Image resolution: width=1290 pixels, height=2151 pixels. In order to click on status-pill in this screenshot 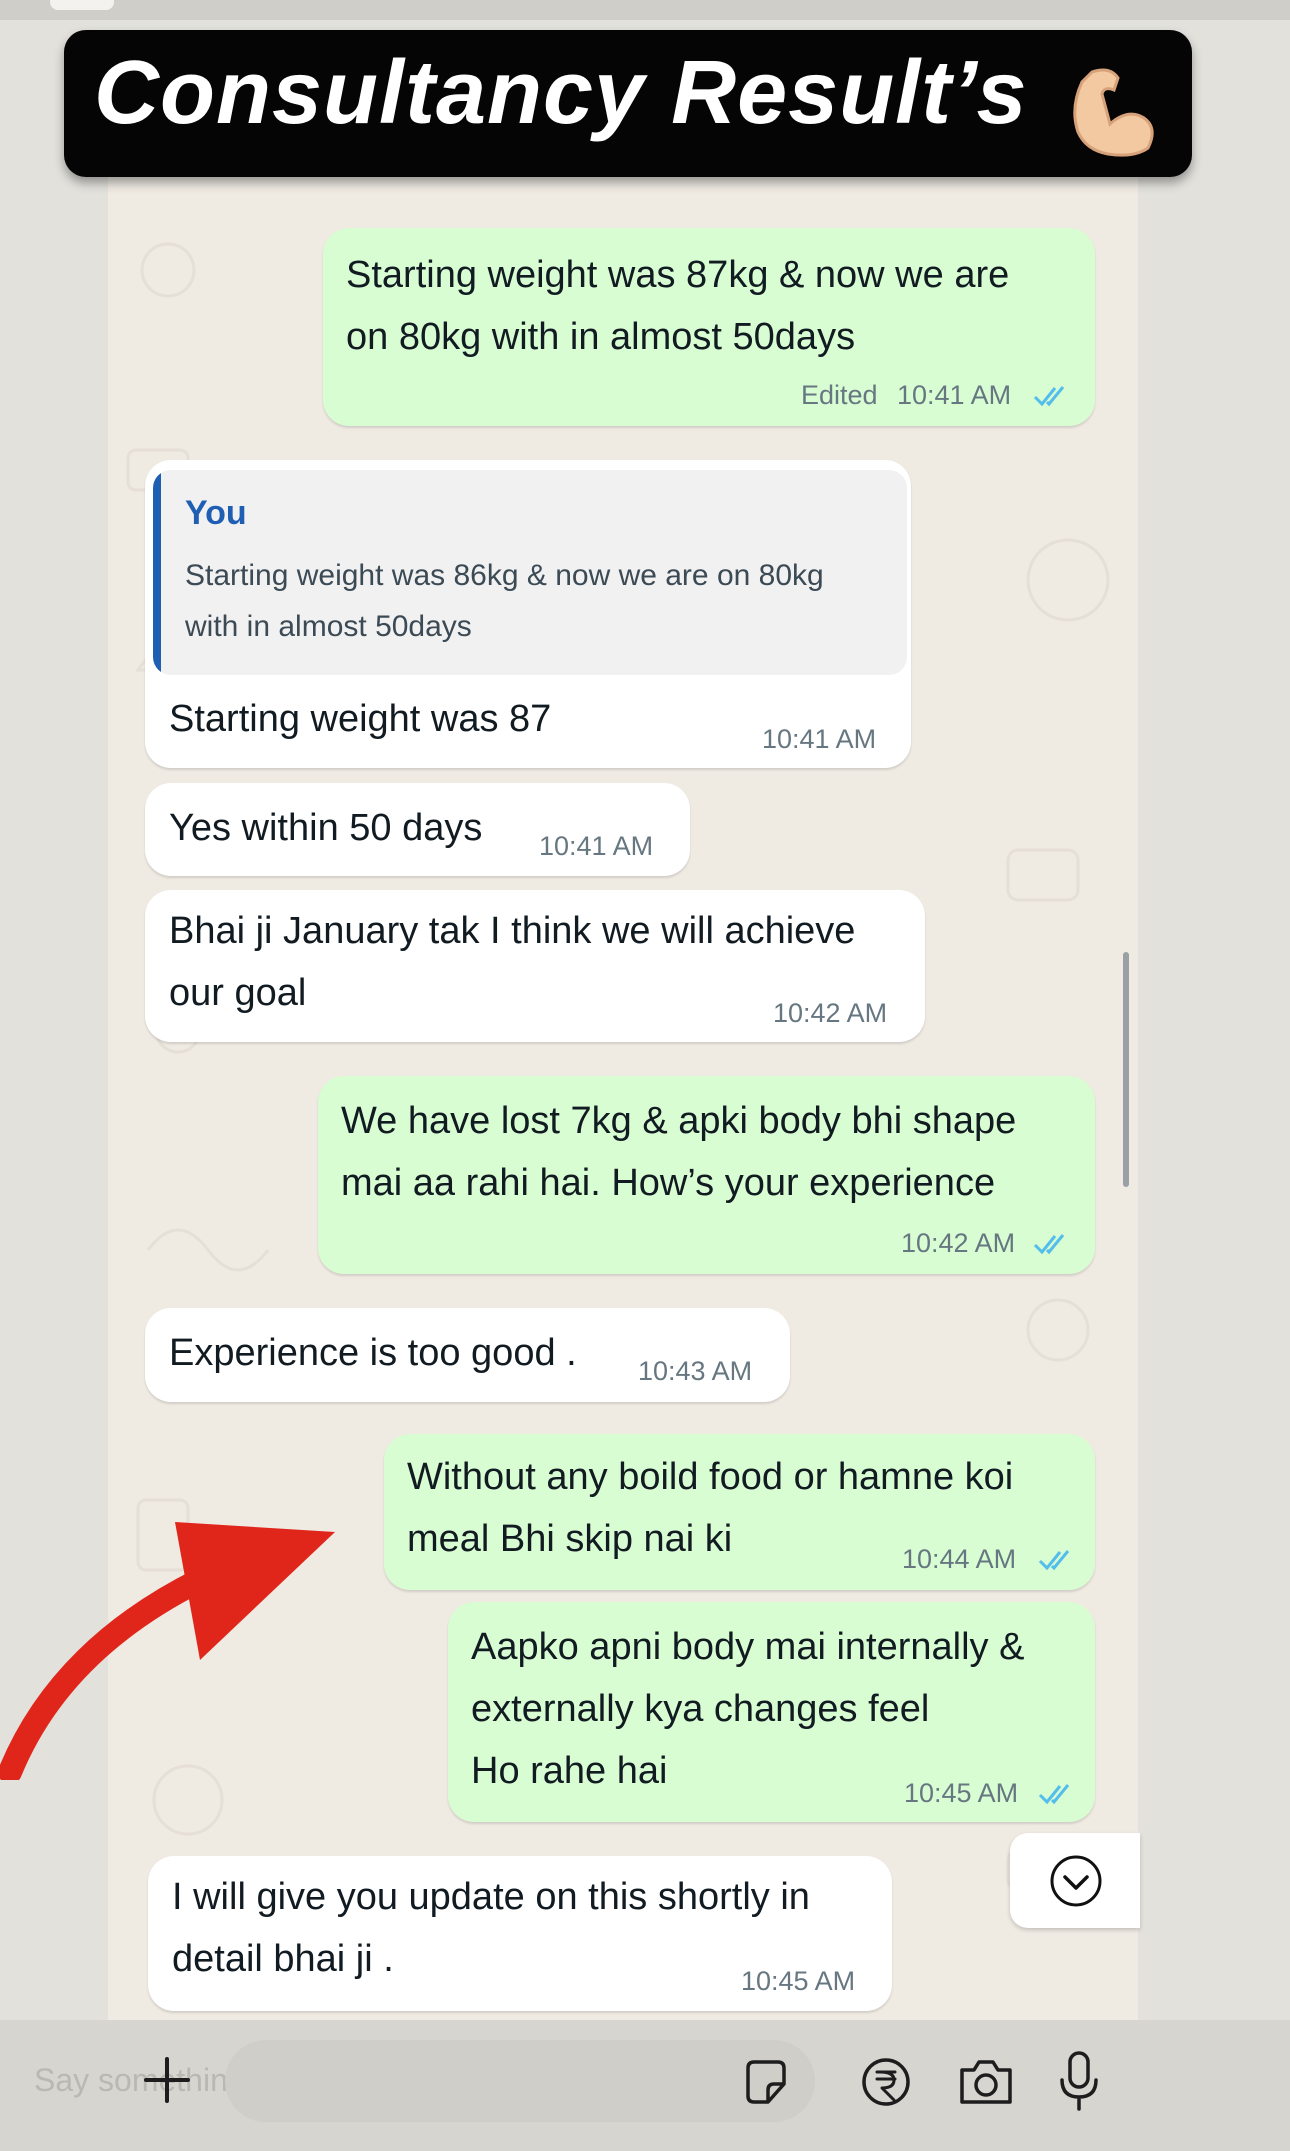, I will do `click(82, 5)`.